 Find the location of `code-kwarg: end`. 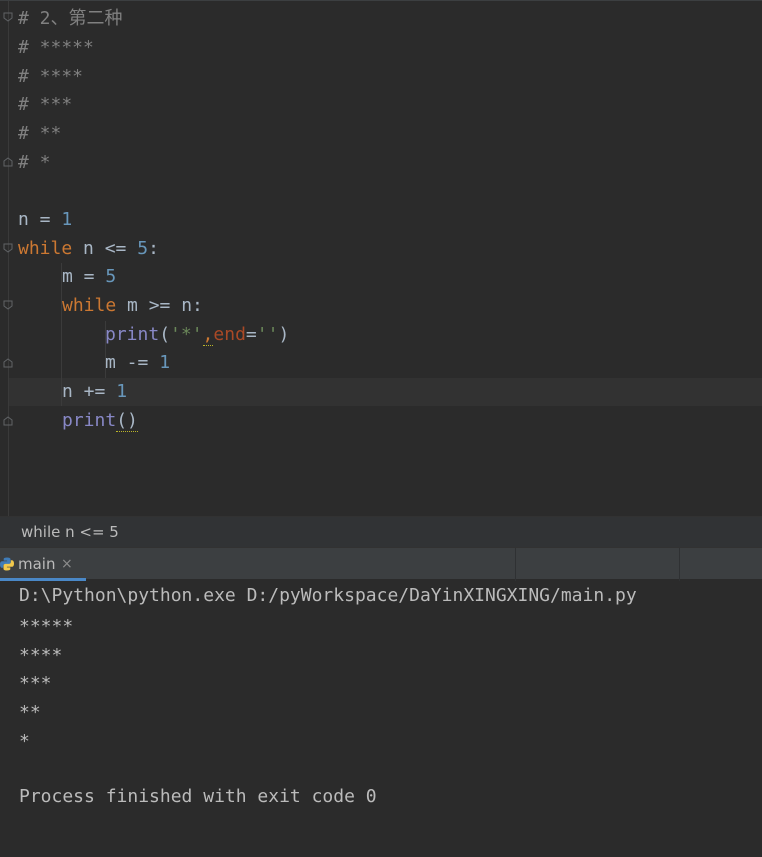

code-kwarg: end is located at coordinates (229, 334).